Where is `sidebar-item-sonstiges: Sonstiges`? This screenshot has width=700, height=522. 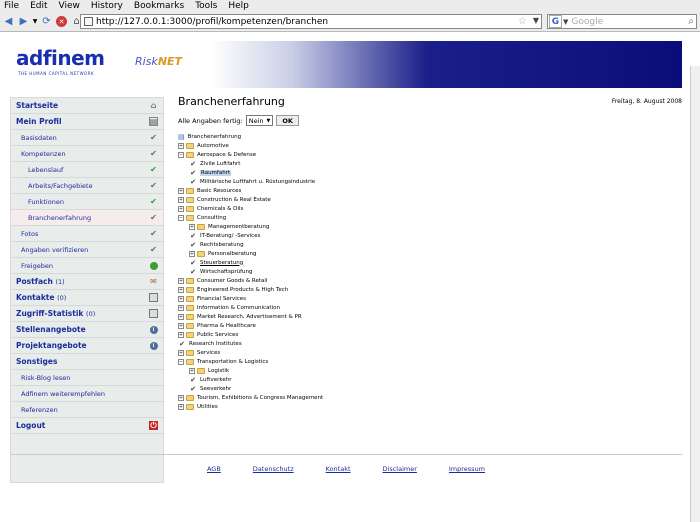
sidebar-item-sonstiges: Sonstiges is located at coordinates (87, 362).